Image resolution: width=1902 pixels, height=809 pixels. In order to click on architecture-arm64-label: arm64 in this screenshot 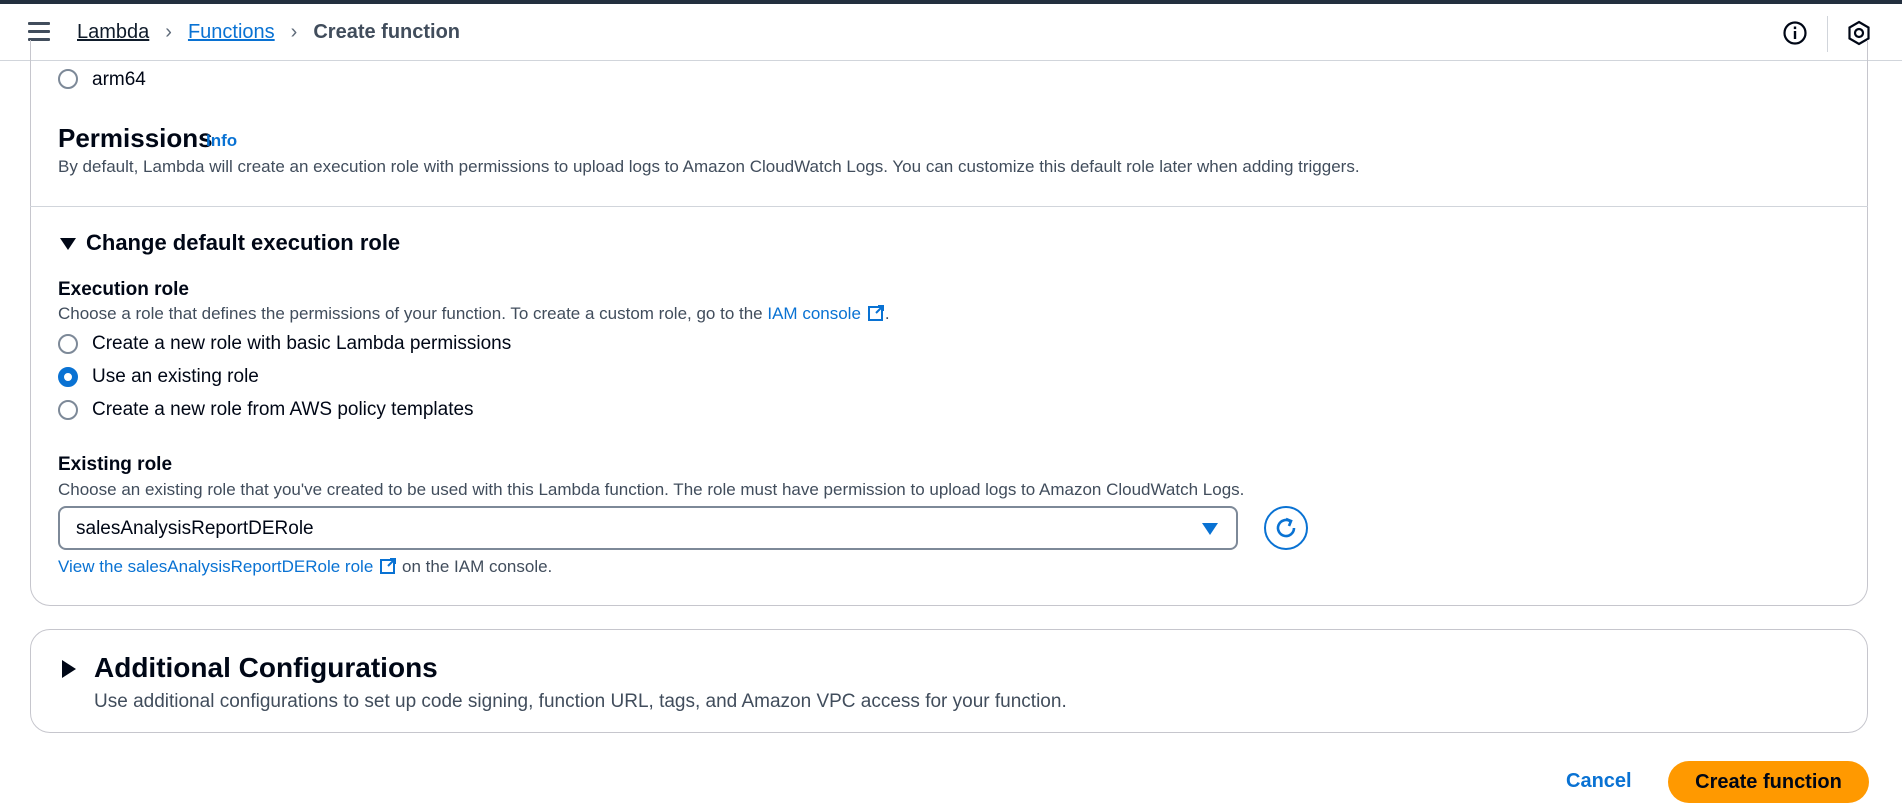, I will do `click(119, 79)`.